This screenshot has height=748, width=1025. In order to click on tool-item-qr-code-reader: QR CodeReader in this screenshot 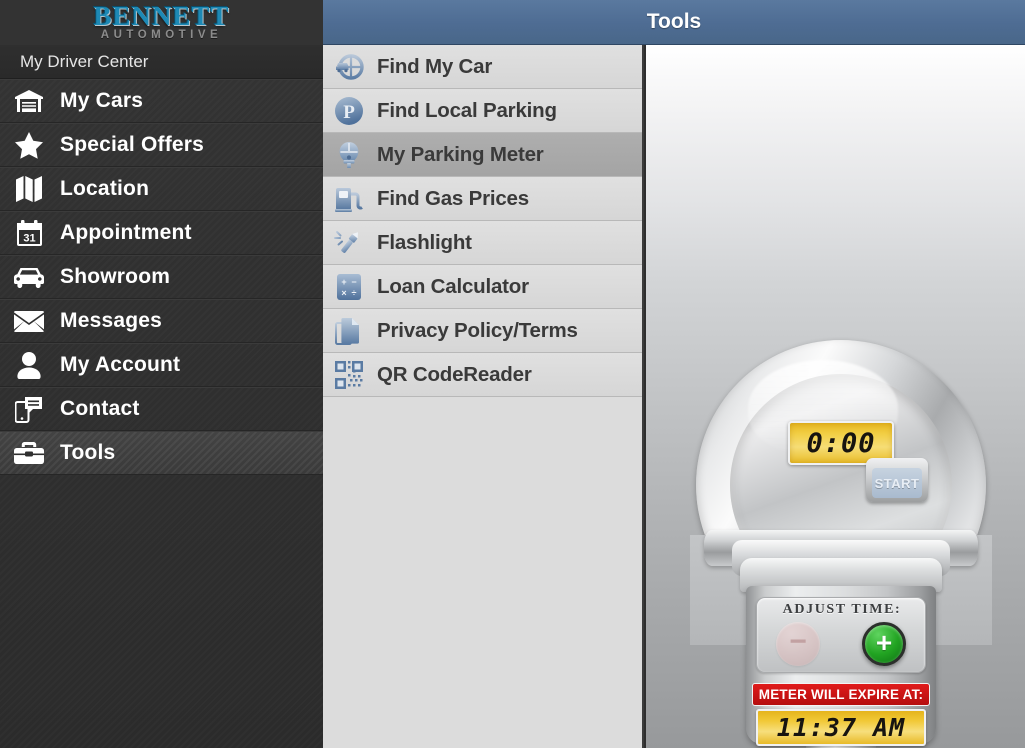, I will do `click(482, 375)`.